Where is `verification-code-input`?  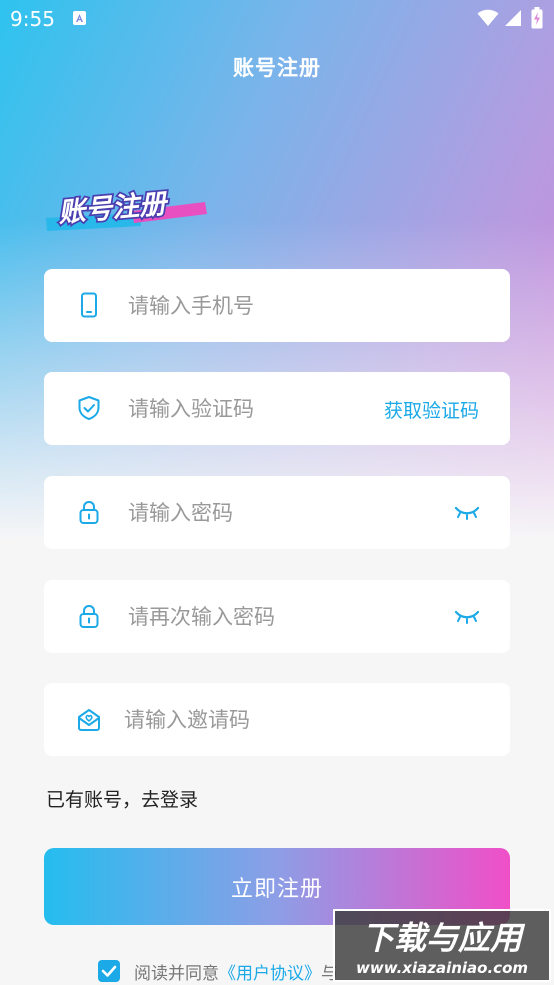
verification-code-input is located at coordinates (248, 408).